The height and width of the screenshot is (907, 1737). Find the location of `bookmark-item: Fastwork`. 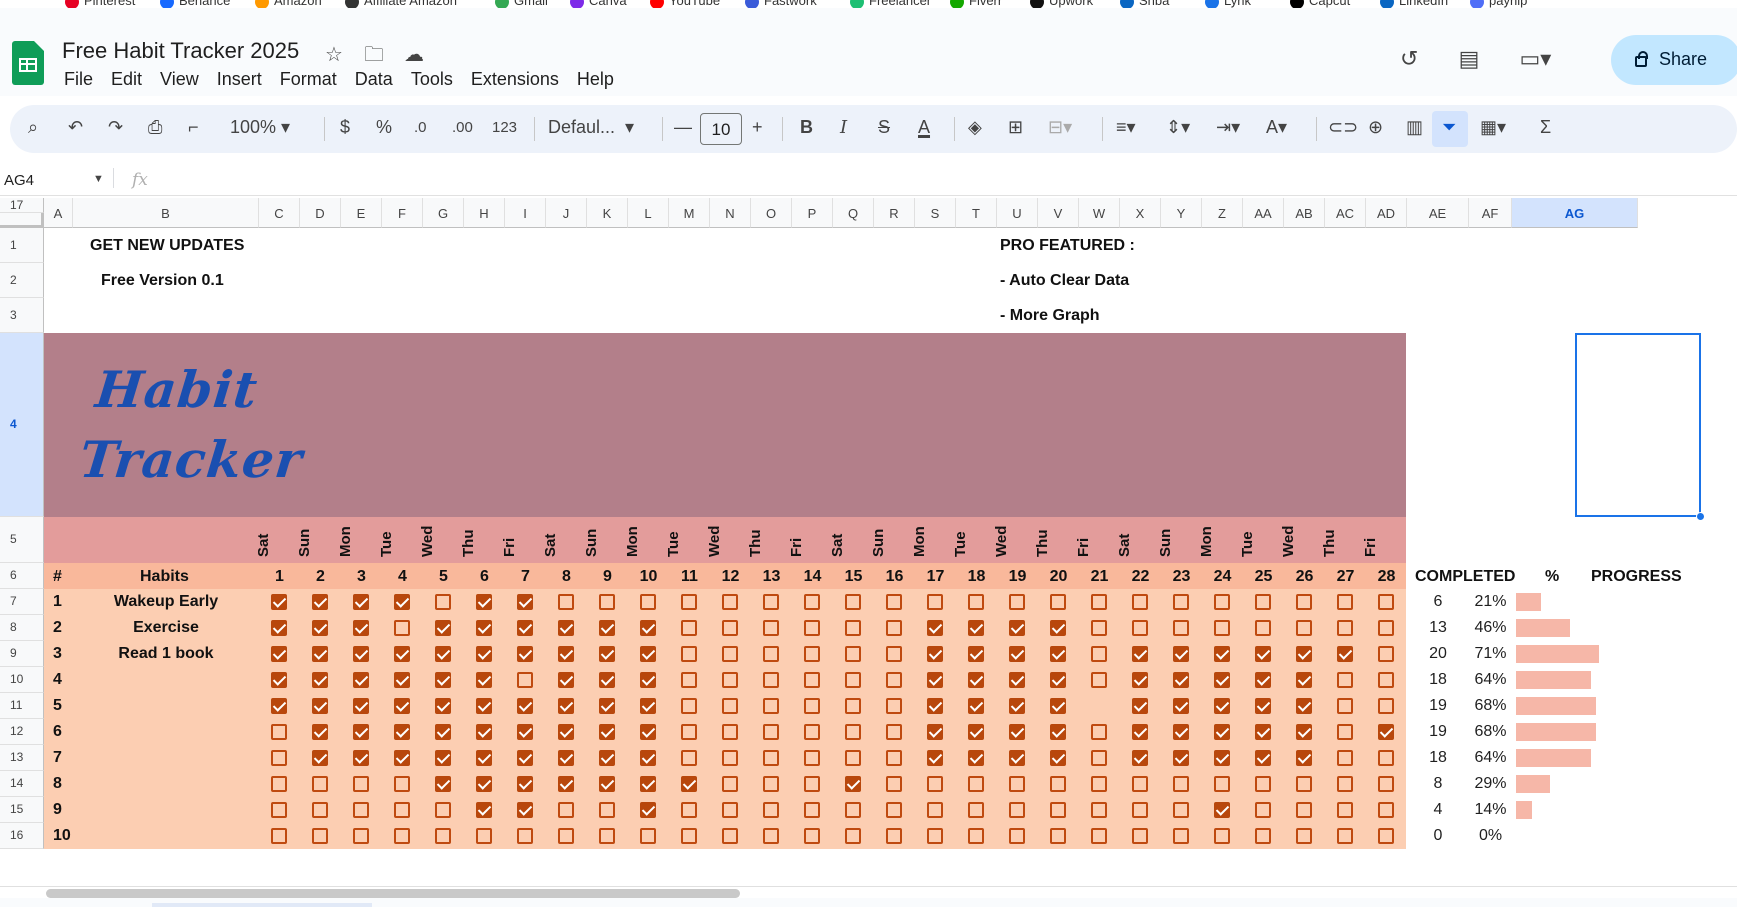

bookmark-item: Fastwork is located at coordinates (781, 4).